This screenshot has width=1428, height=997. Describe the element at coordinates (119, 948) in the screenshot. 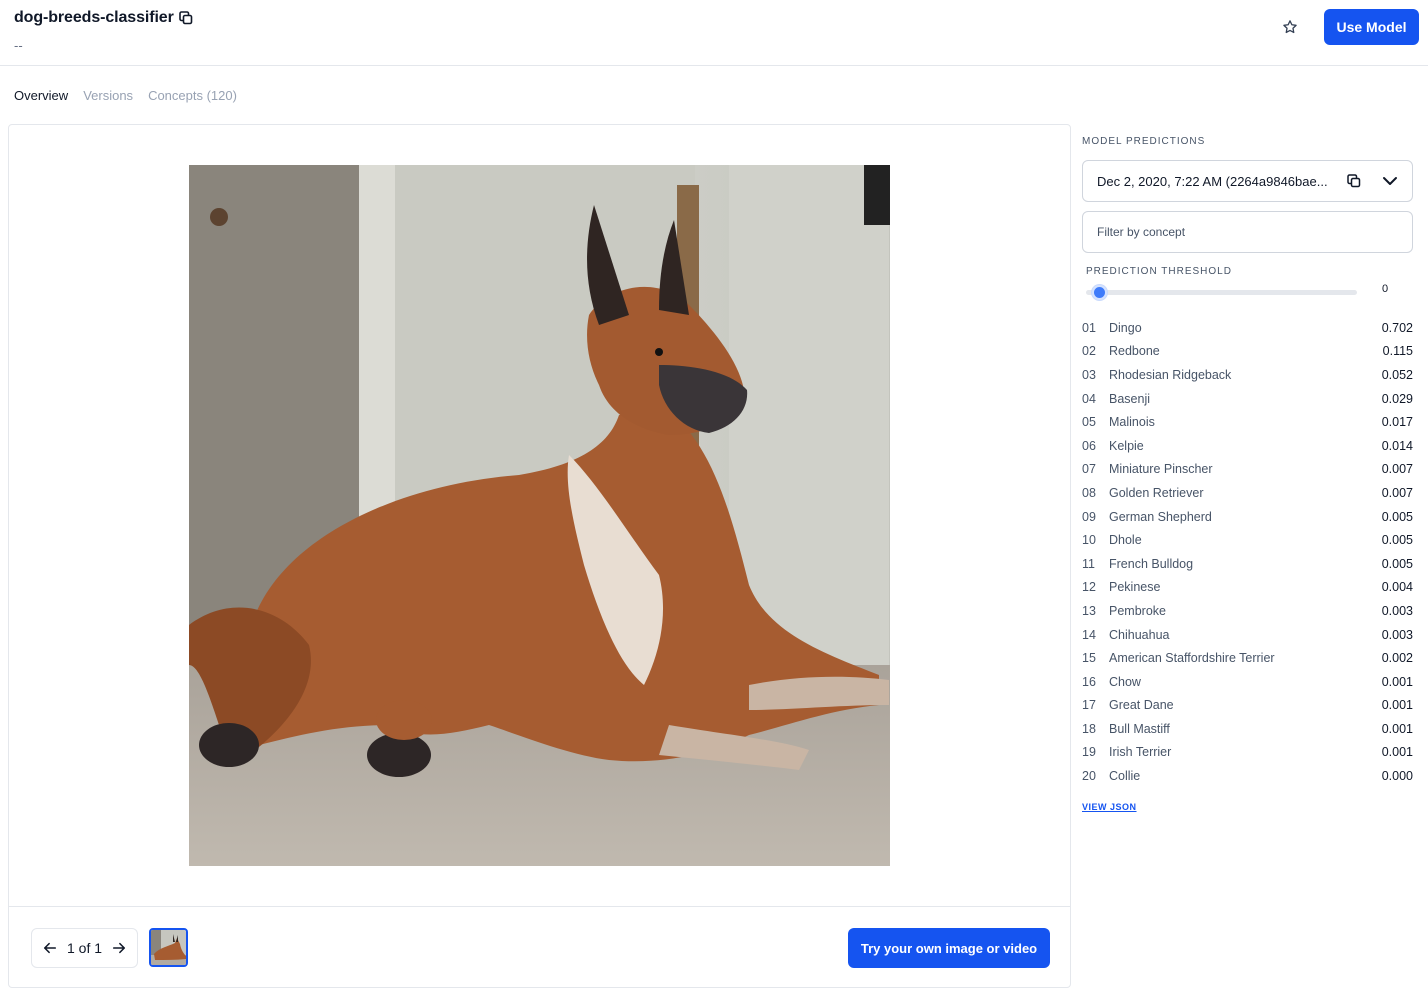

I see `arrow-right-icon` at that location.